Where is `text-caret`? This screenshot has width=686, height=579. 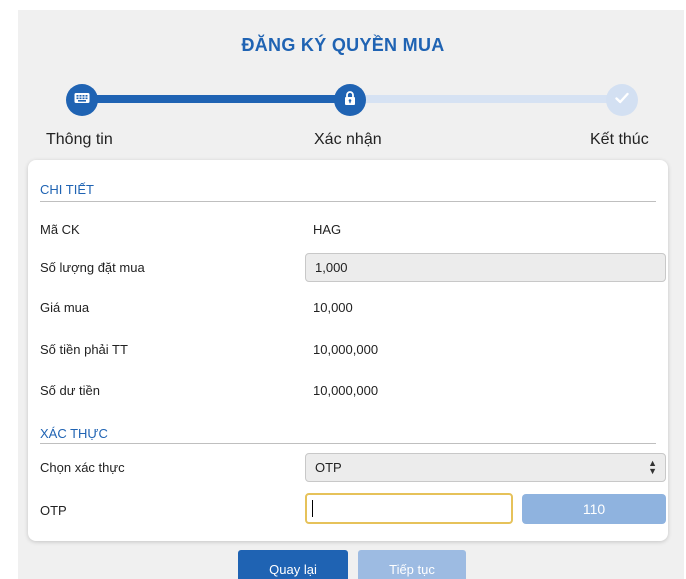 text-caret is located at coordinates (312, 508).